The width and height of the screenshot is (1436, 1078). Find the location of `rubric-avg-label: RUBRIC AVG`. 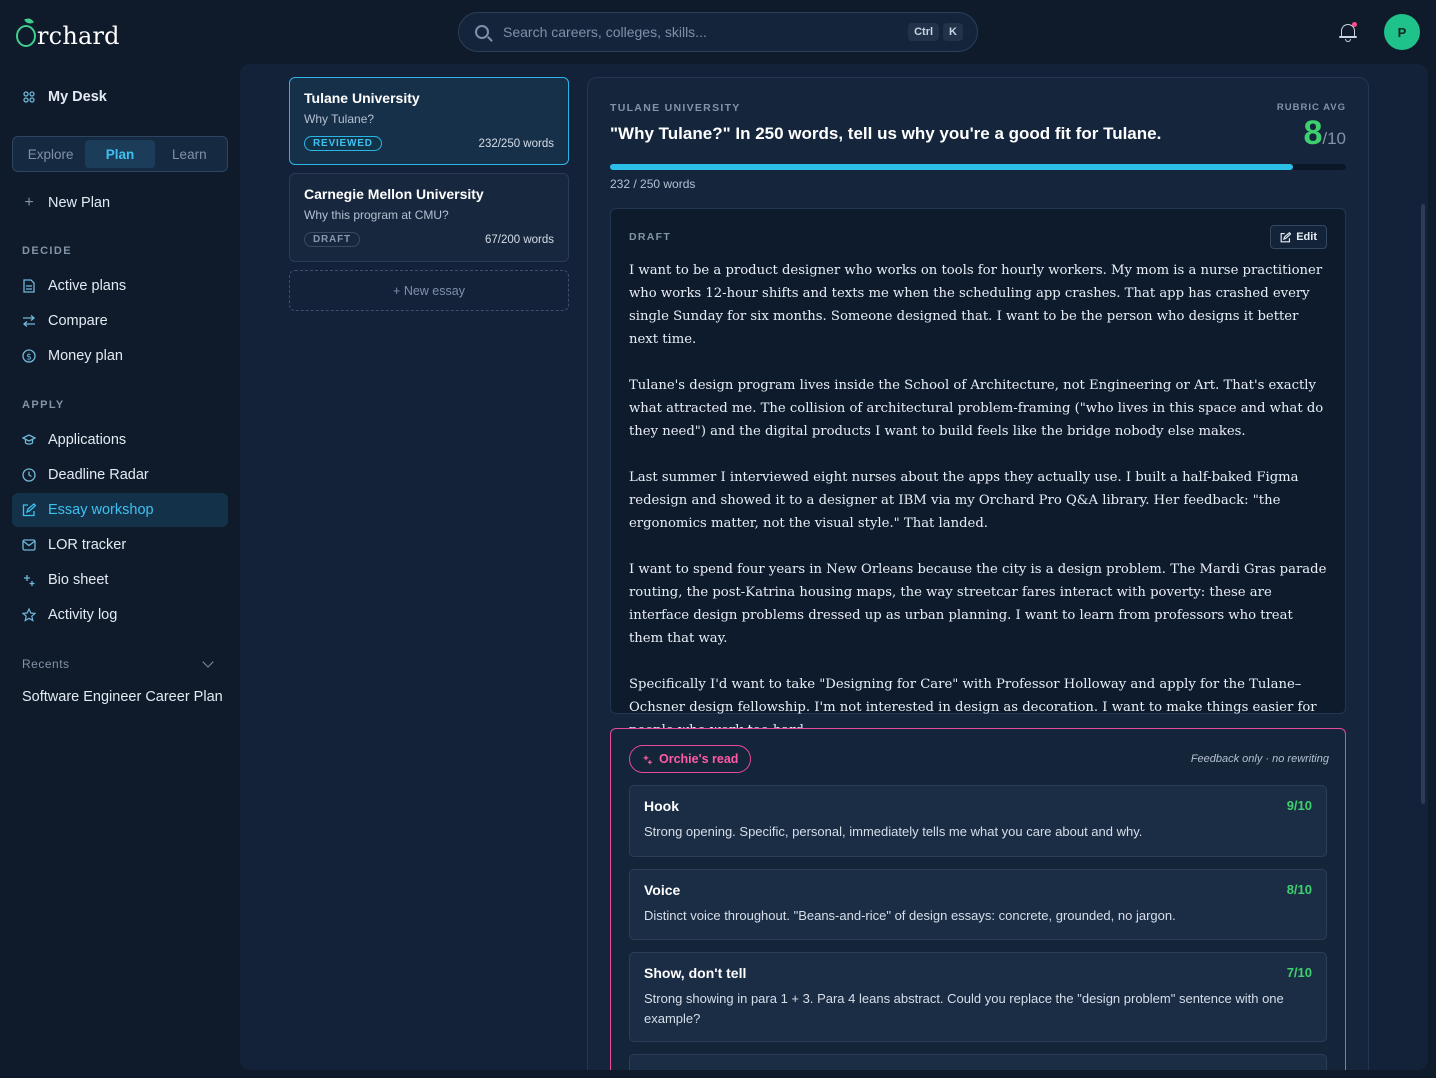

rubric-avg-label: RUBRIC AVG is located at coordinates (1311, 107).